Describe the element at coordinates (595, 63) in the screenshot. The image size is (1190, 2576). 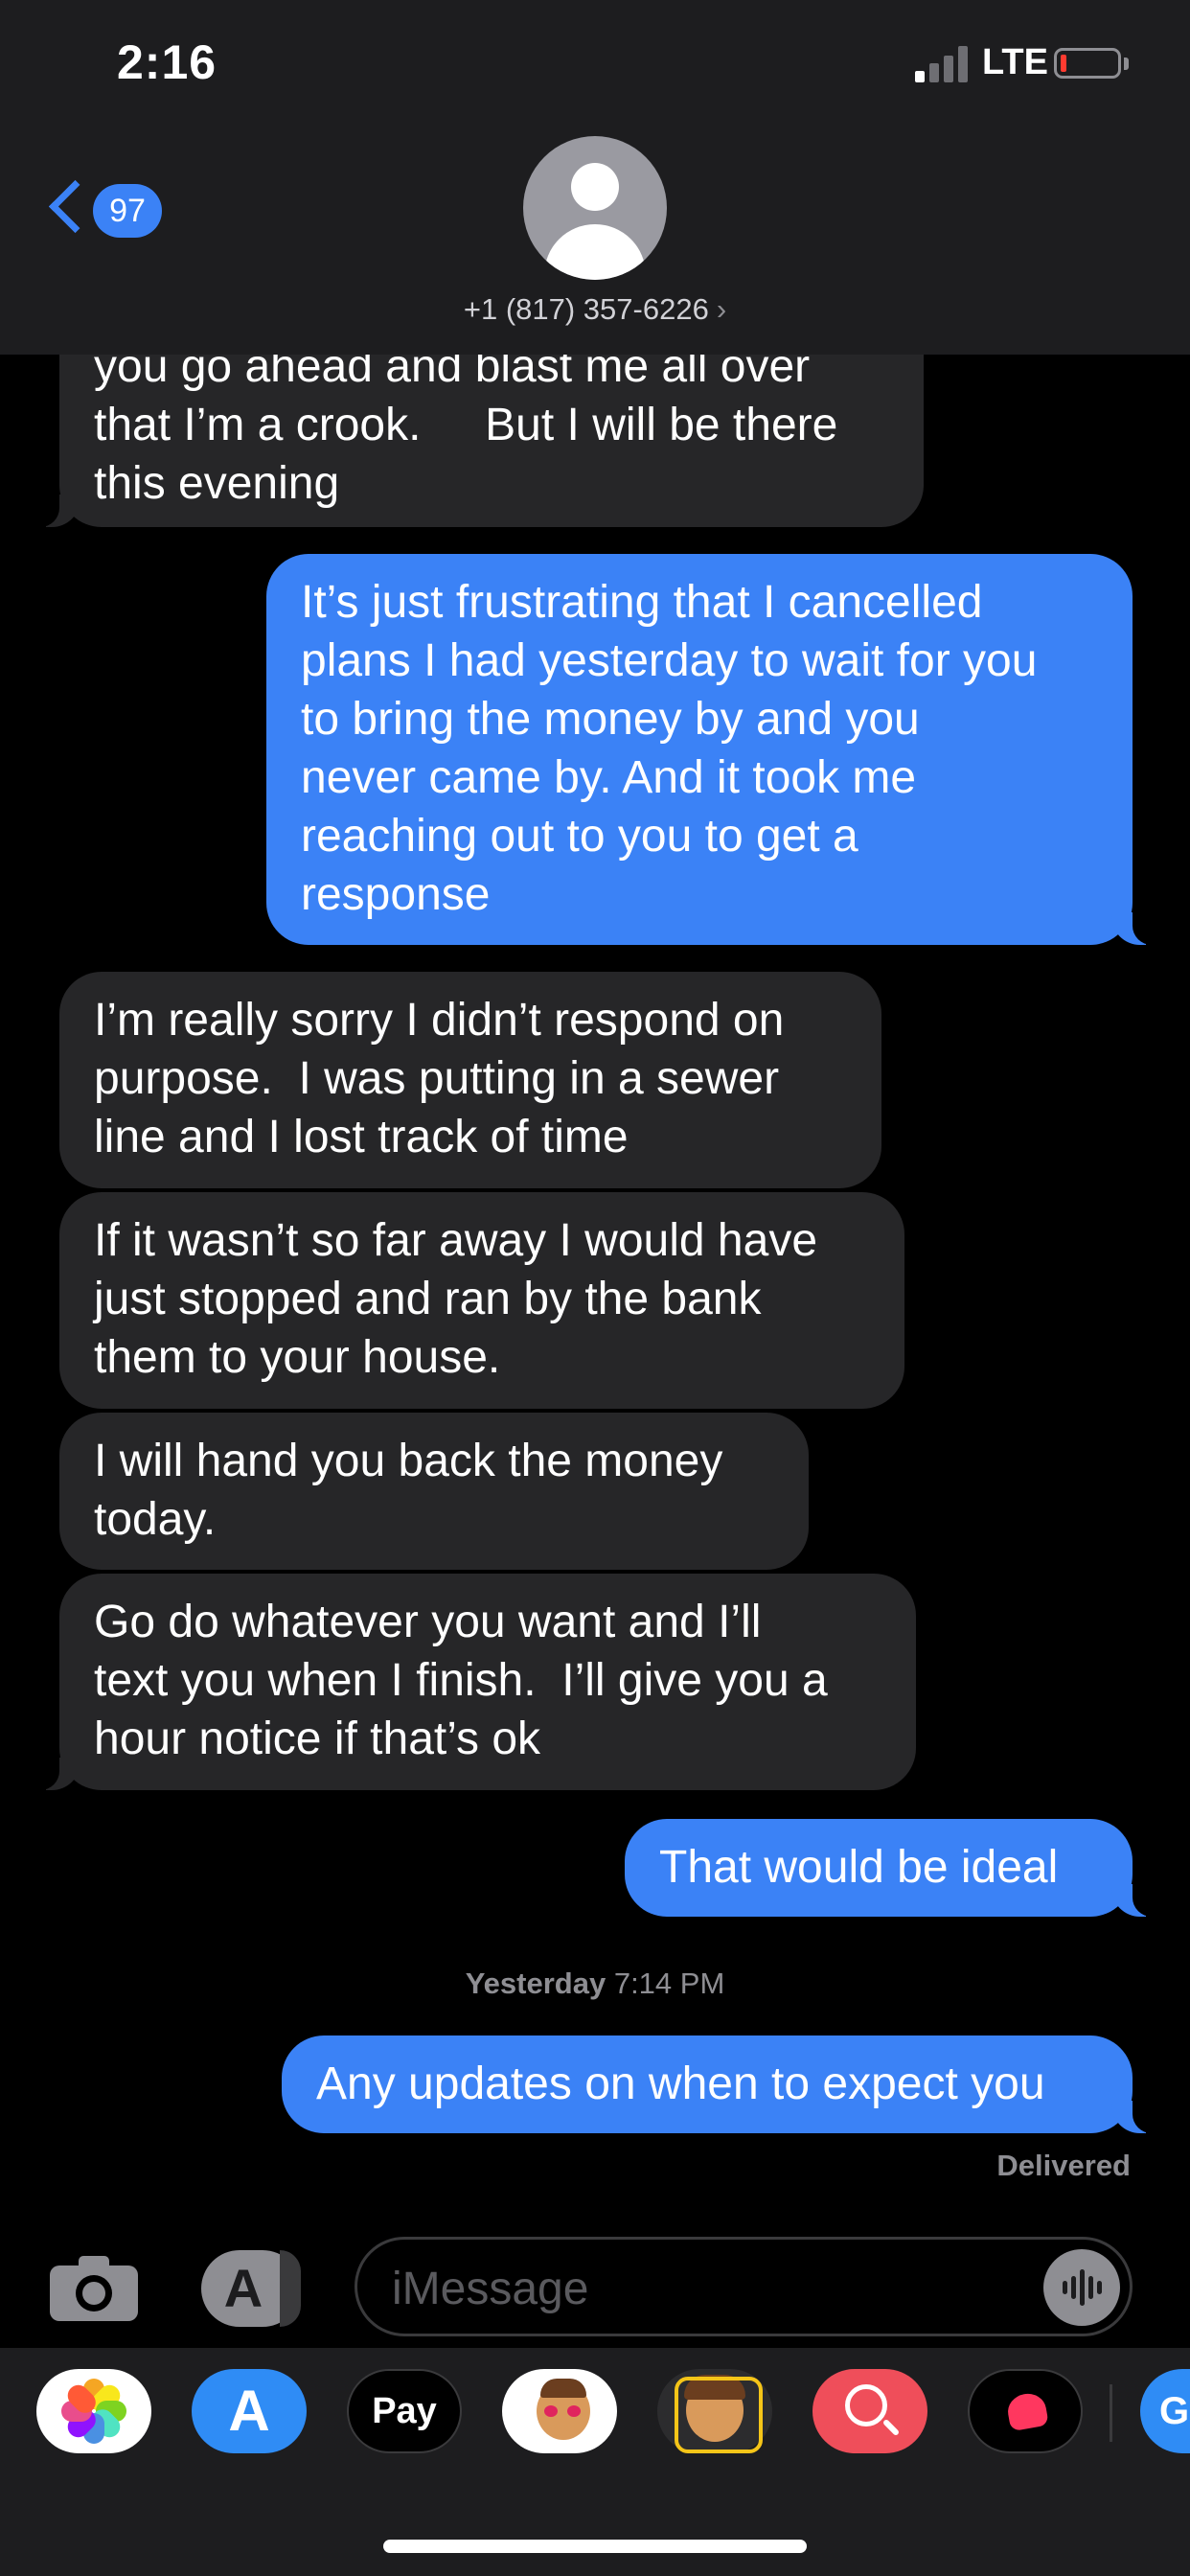
I see `status-bar: 2:16 LTE` at that location.